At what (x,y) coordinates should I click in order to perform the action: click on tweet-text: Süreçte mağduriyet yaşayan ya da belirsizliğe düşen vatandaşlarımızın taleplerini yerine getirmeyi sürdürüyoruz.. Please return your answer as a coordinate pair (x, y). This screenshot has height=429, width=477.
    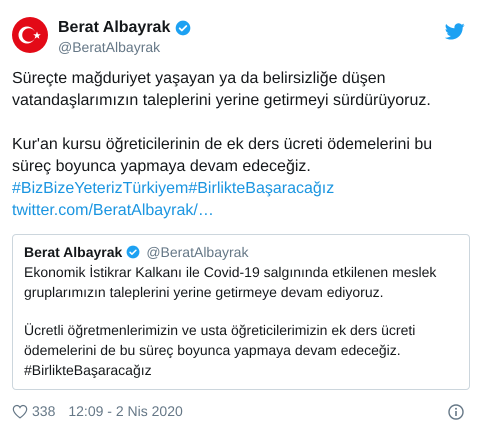
    Looking at the image, I should click on (222, 90).